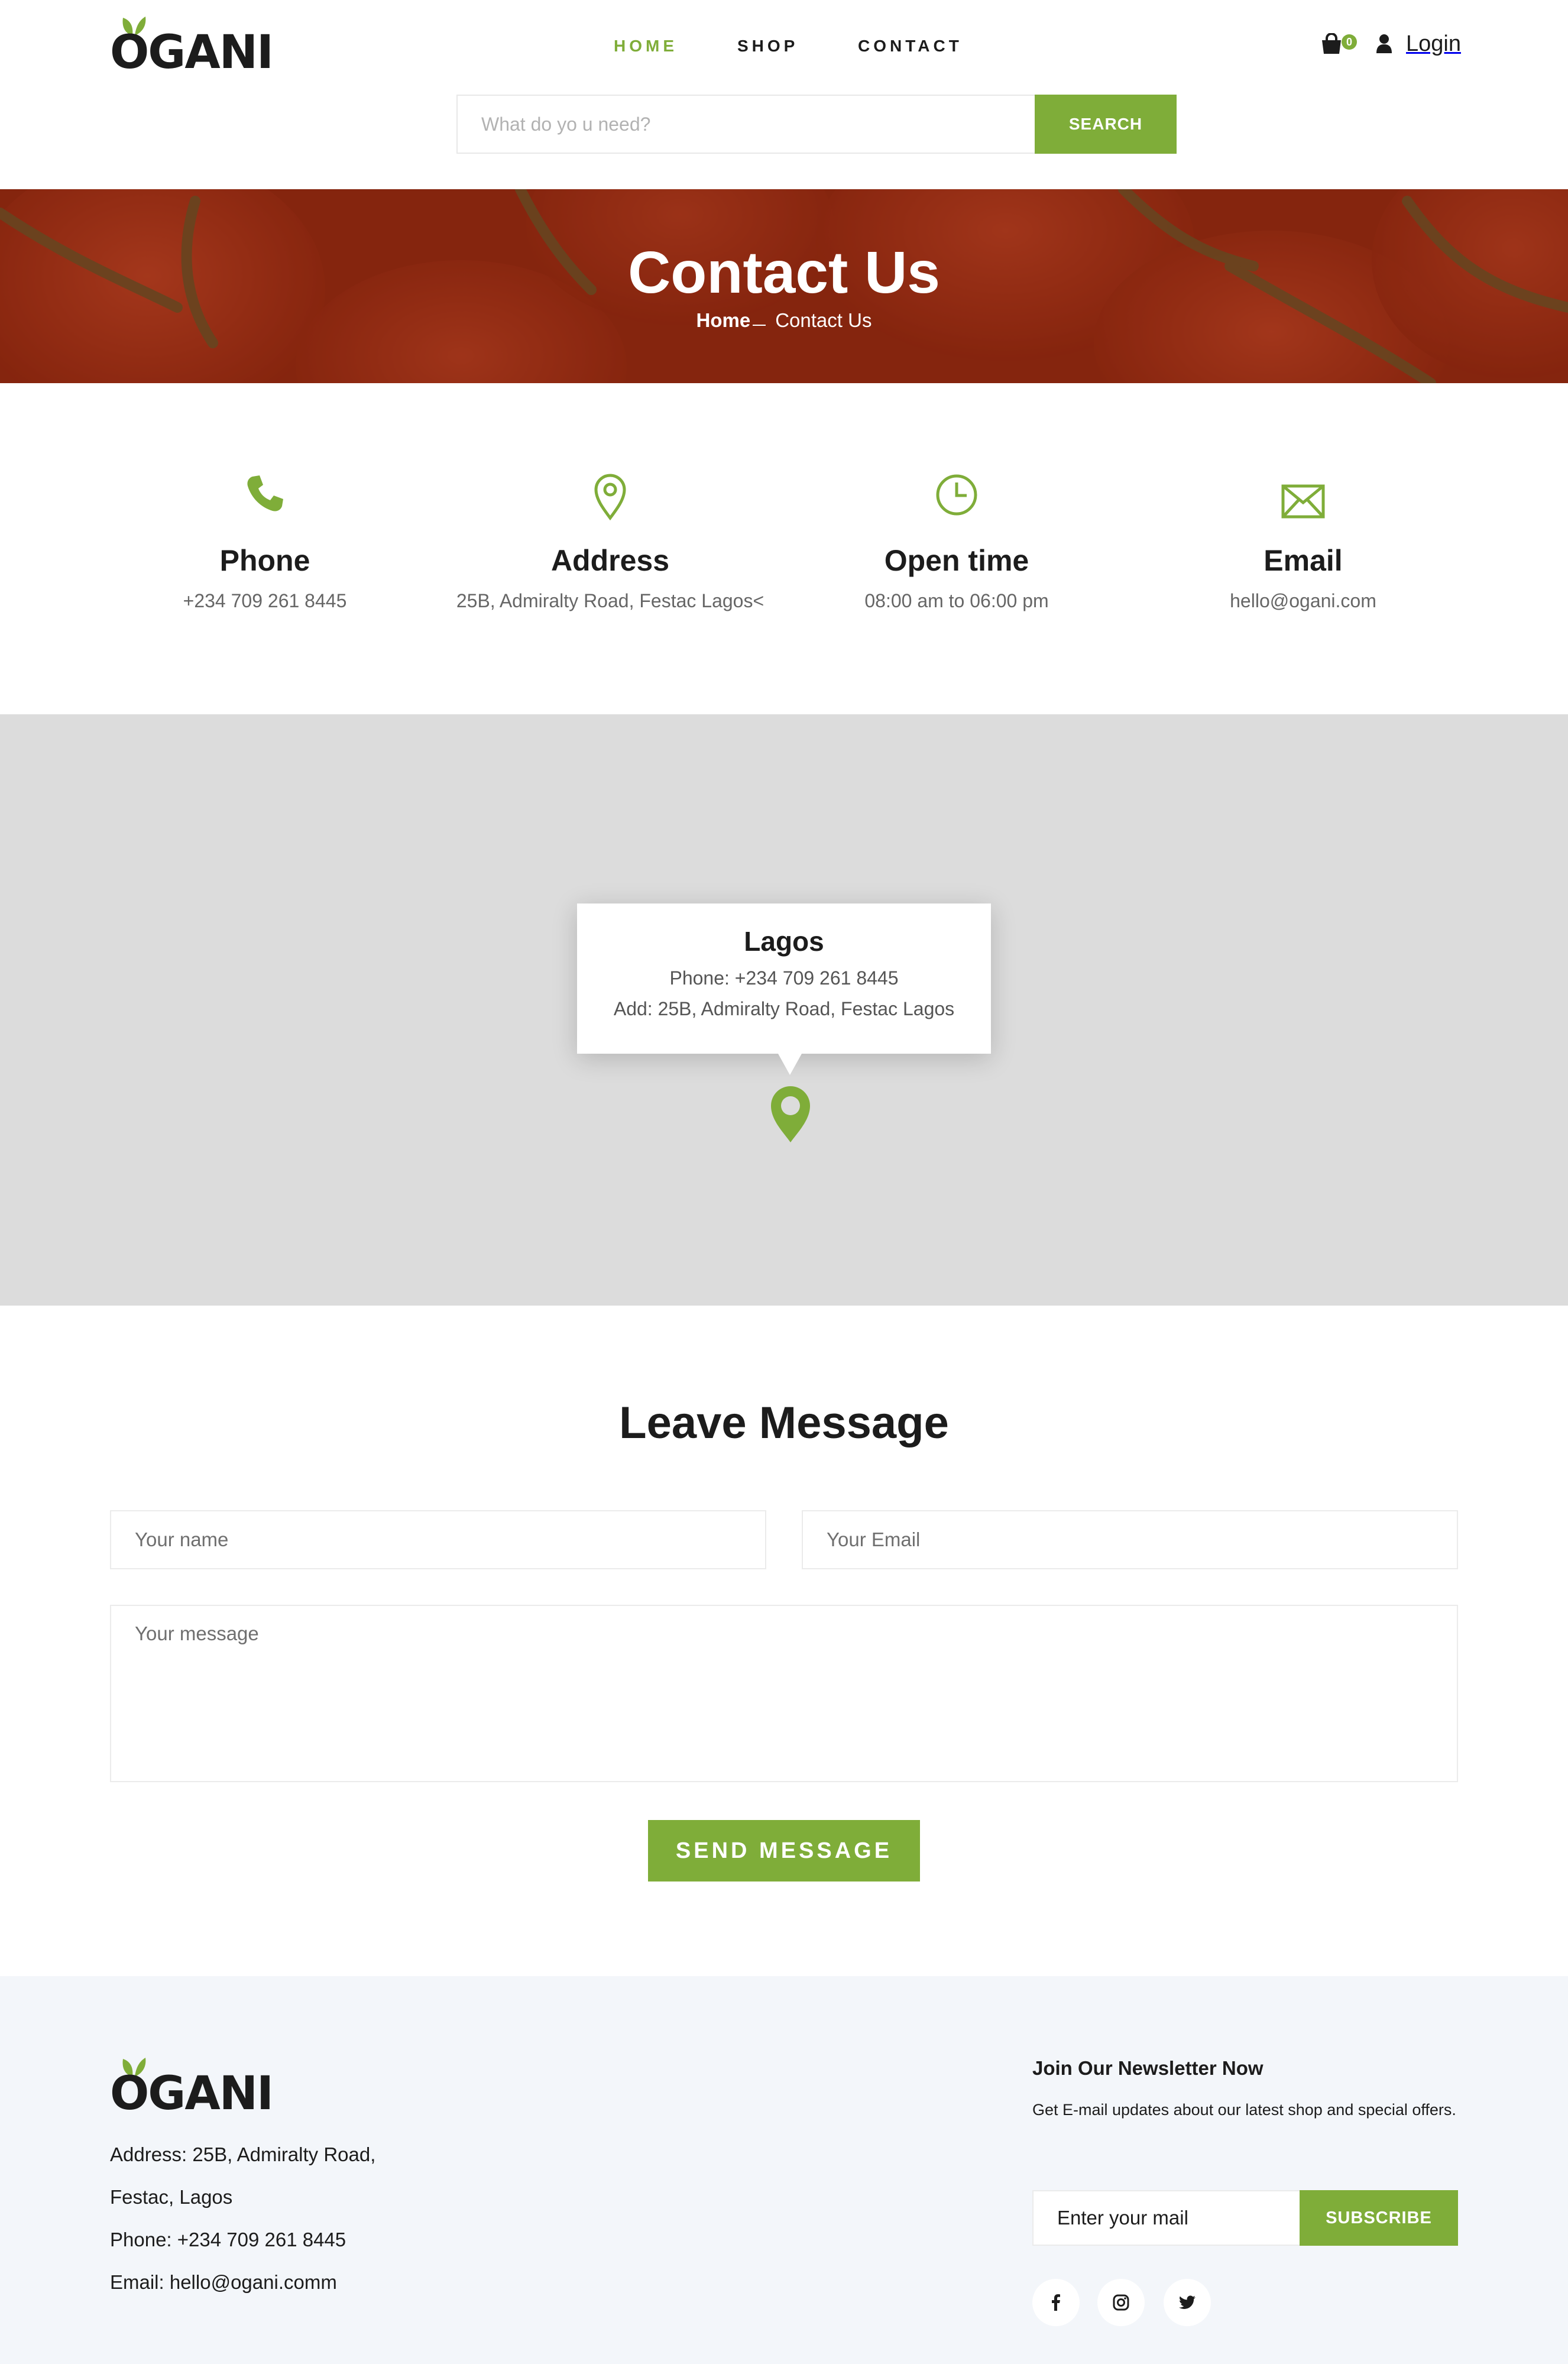  What do you see at coordinates (223, 2282) in the screenshot?
I see `footer-email: Email: hello@ogani.comm` at bounding box center [223, 2282].